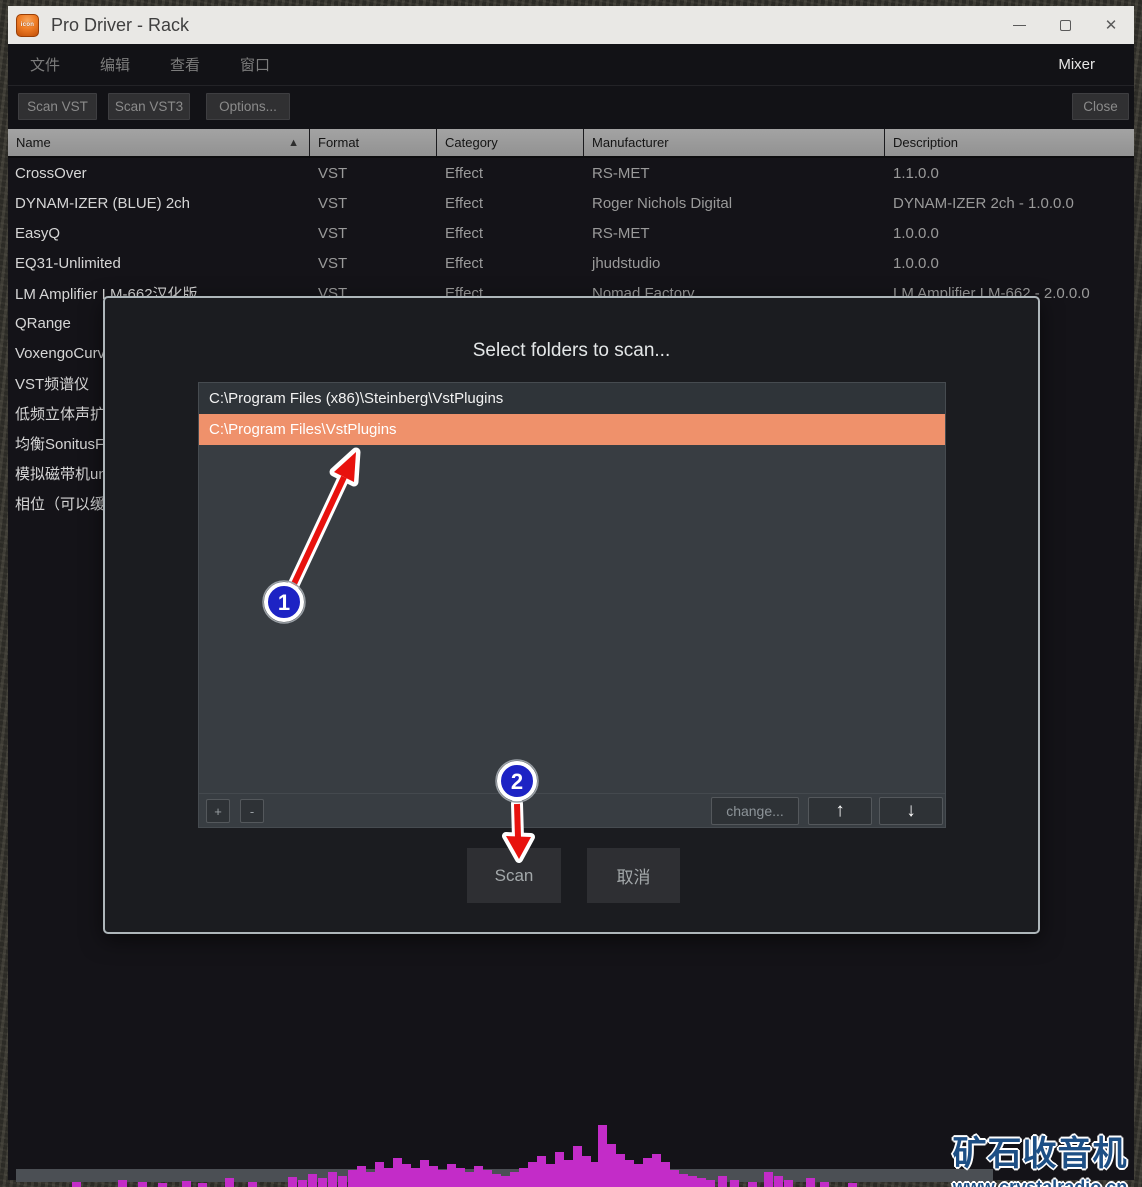 This screenshot has width=1142, height=1187. Describe the element at coordinates (57, 106) in the screenshot. I see `toolbar-button-scan-vst: Scan VST` at that location.